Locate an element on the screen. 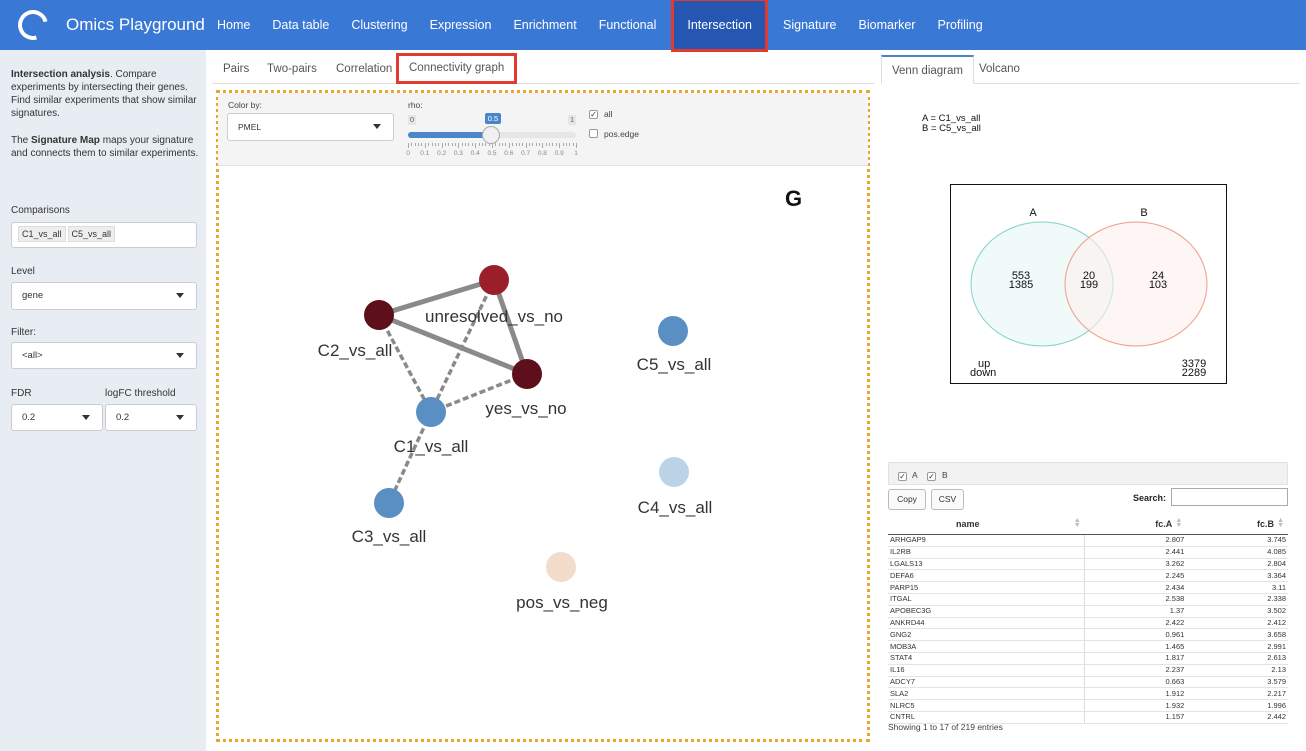 The height and width of the screenshot is (751, 1306). tab-connectivity-graph: Connectivity graph is located at coordinates (457, 68).